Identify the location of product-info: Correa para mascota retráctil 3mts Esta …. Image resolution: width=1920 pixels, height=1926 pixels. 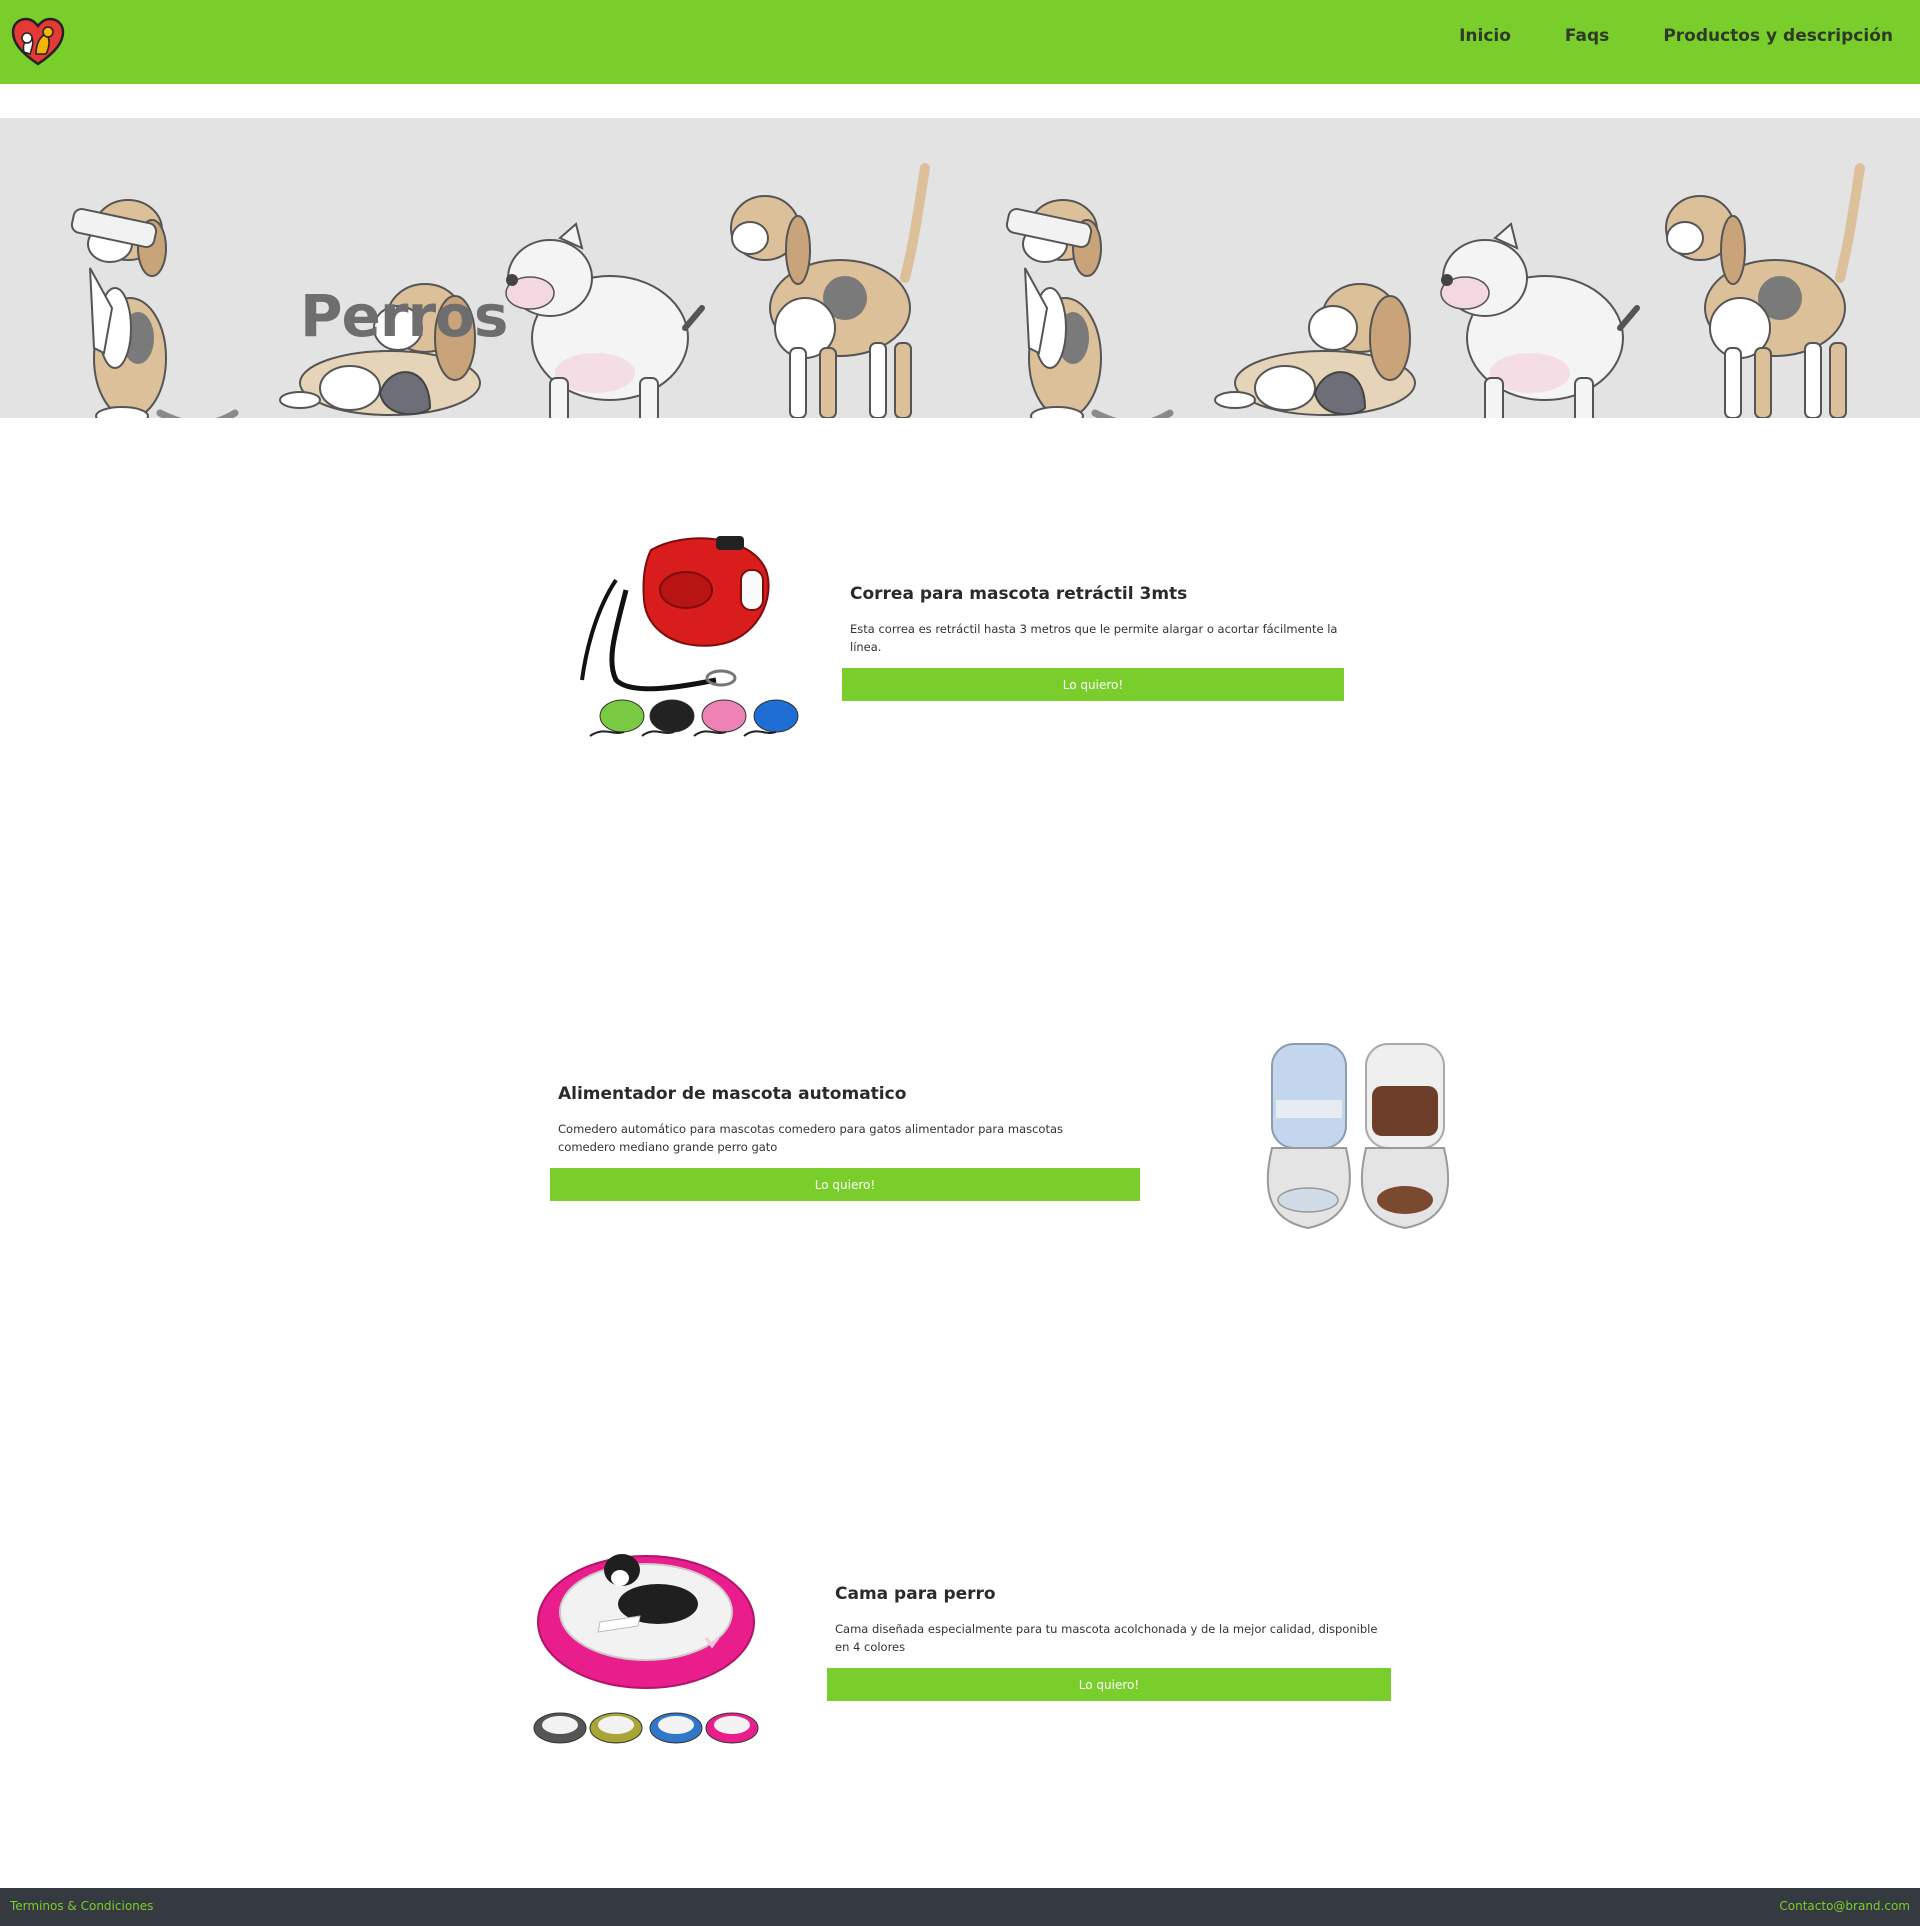
(1093, 642).